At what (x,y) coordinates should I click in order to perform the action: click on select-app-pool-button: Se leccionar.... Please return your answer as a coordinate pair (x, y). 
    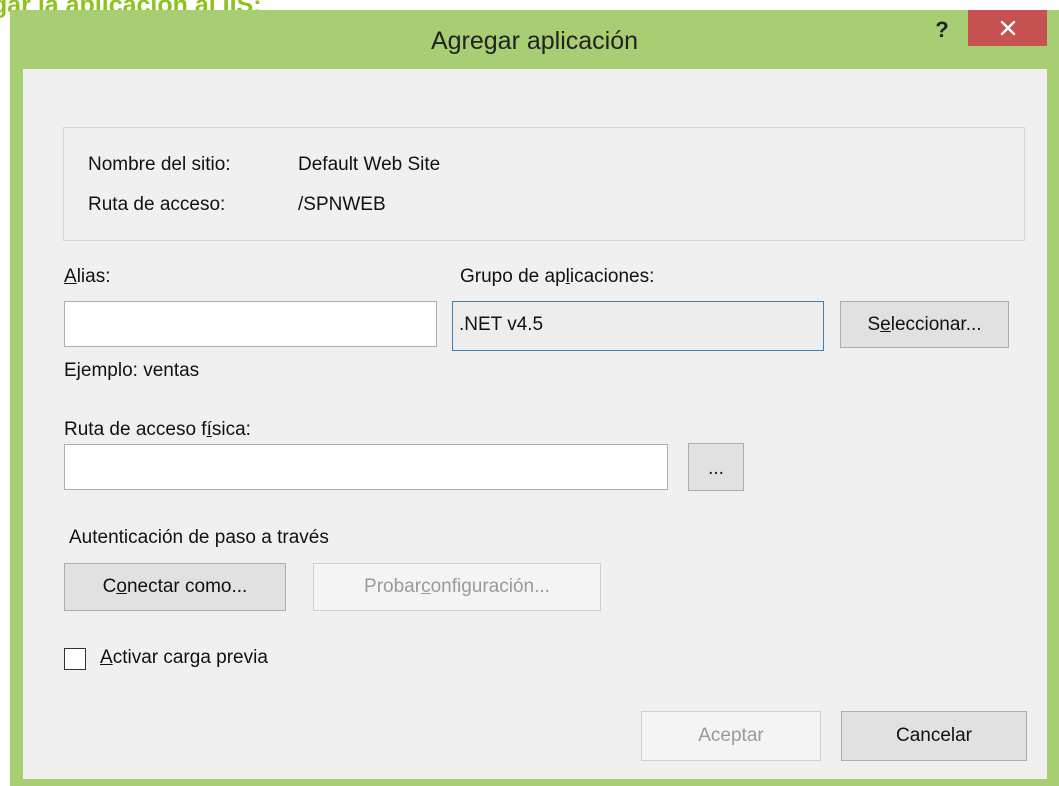
    Looking at the image, I should click on (924, 324).